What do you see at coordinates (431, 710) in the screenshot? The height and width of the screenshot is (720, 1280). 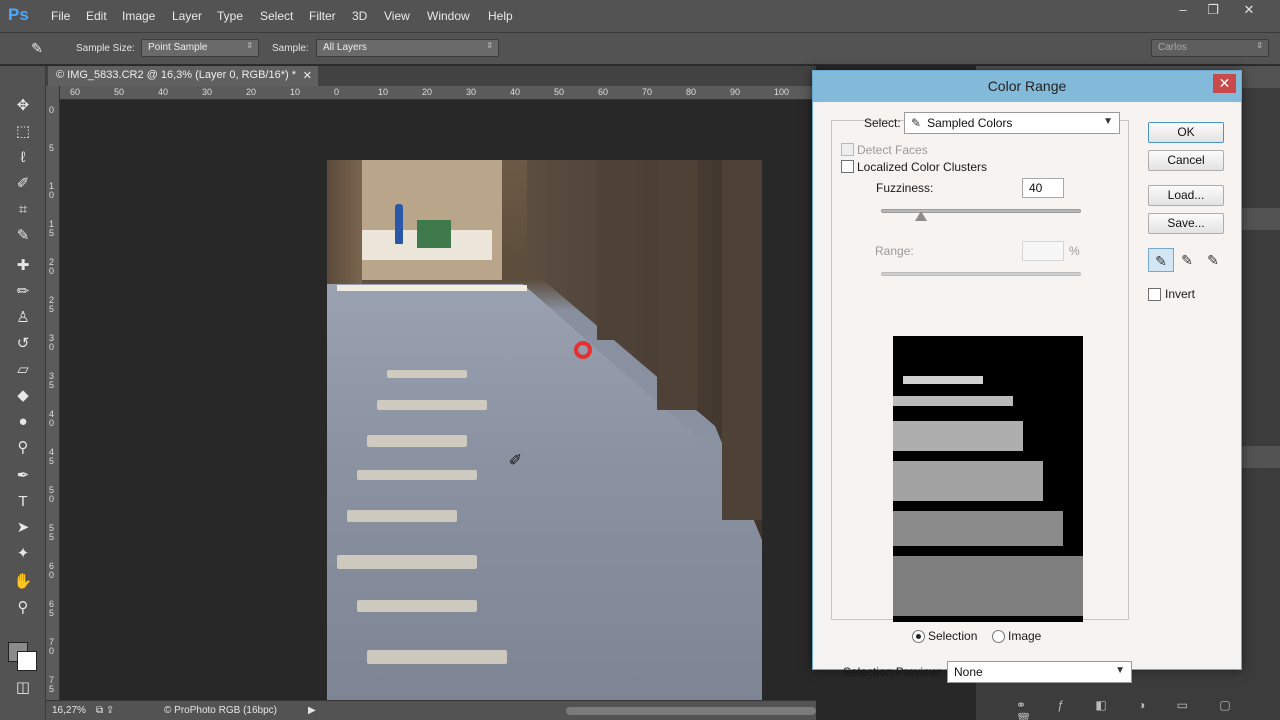 I see `status-bar: 16,27% ⧉ ⇪ © ProPhoto RGB (16bpc) ▶` at bounding box center [431, 710].